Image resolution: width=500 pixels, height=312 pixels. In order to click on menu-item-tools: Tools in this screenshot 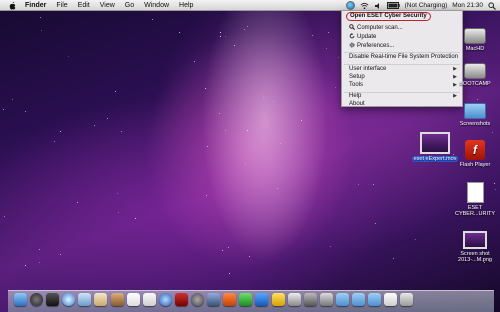, I will do `click(356, 85)`.